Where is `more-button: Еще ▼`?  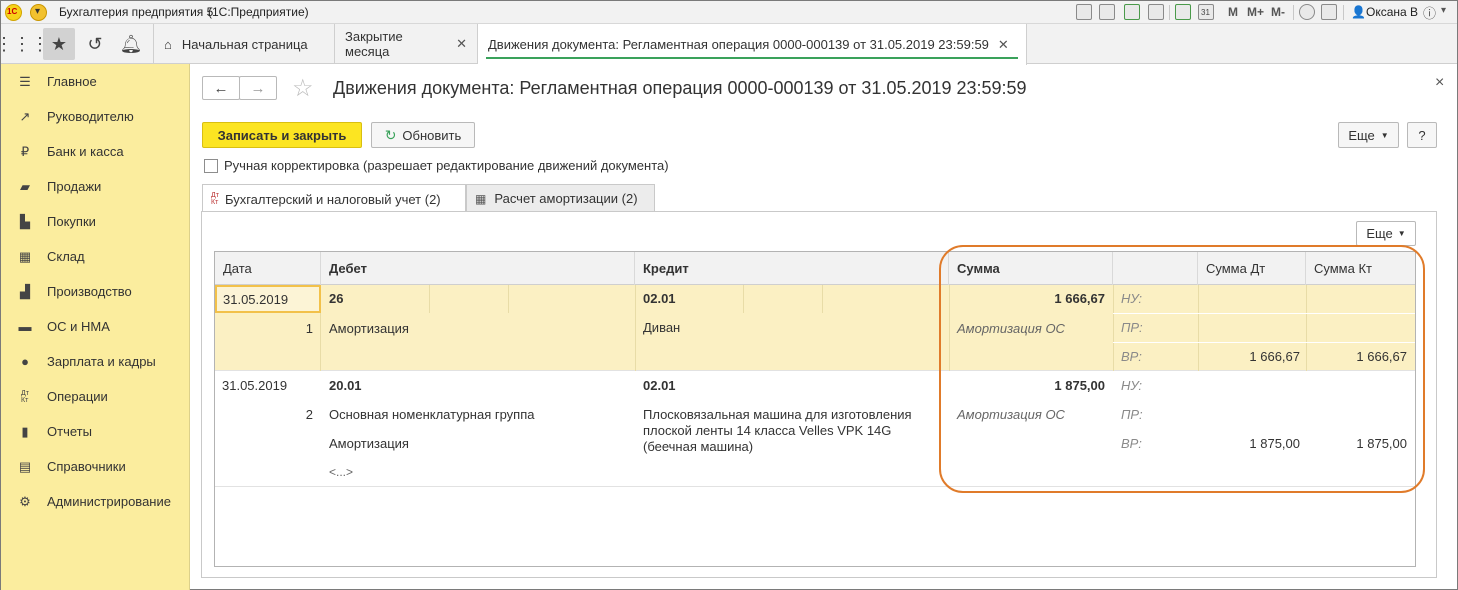 more-button: Еще ▼ is located at coordinates (1368, 135).